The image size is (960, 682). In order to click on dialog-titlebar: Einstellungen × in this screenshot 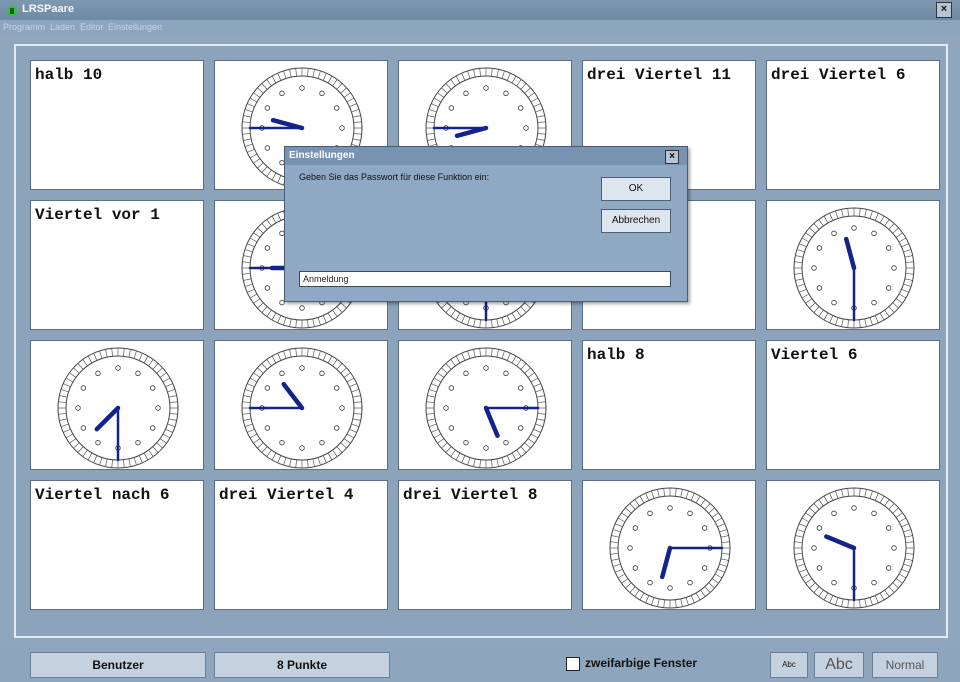, I will do `click(486, 156)`.